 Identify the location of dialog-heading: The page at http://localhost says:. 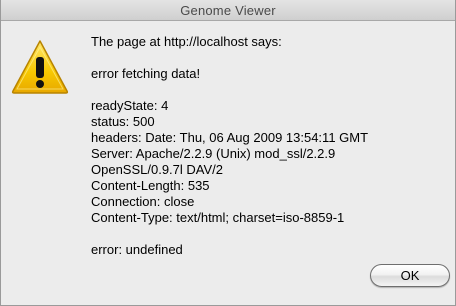
(186, 41).